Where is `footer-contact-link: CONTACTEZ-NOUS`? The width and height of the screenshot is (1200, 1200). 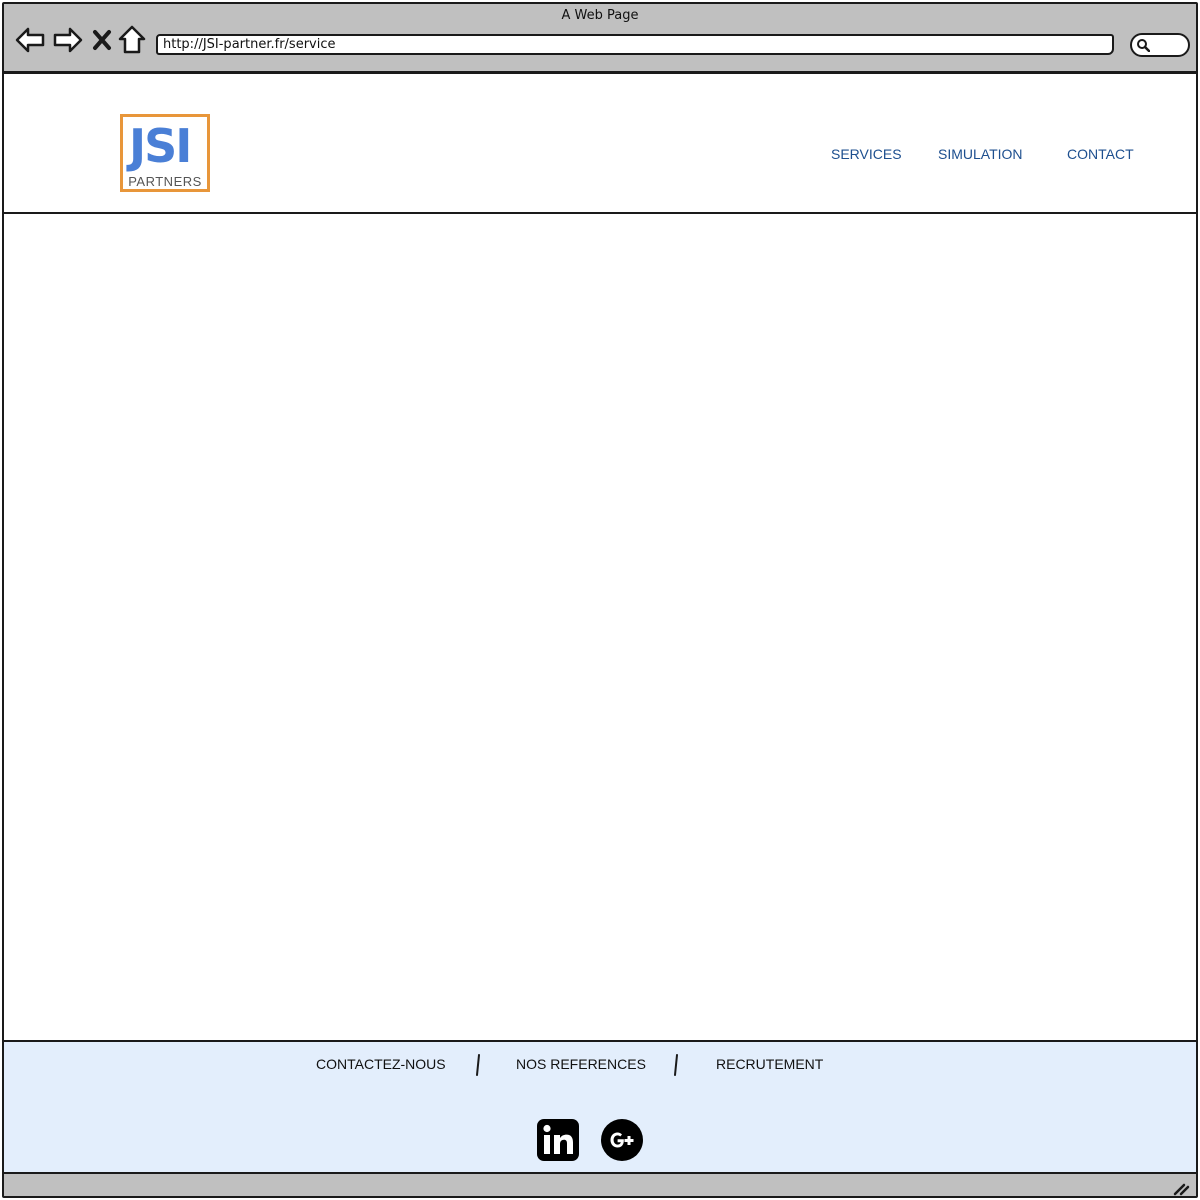
footer-contact-link: CONTACTEZ-NOUS is located at coordinates (381, 1064).